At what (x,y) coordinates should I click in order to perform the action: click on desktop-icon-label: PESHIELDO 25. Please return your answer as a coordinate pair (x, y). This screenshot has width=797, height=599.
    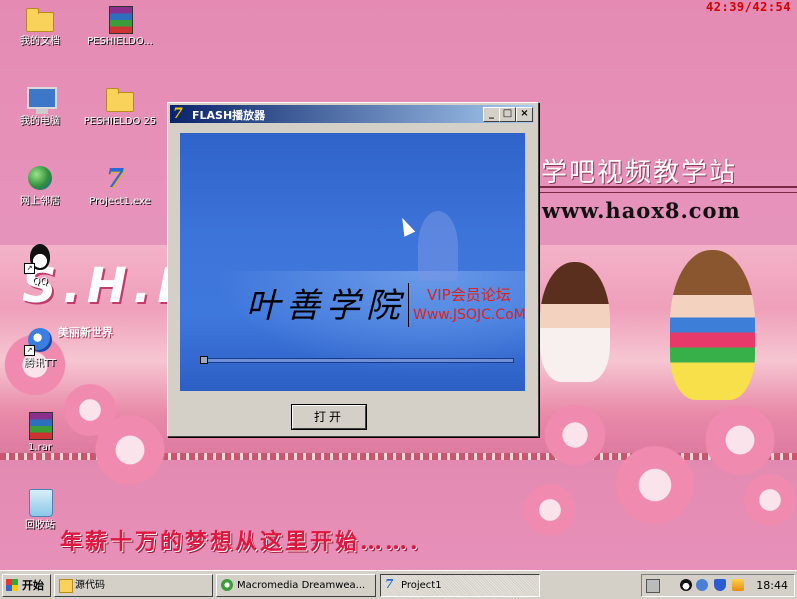
    Looking at the image, I should click on (120, 121).